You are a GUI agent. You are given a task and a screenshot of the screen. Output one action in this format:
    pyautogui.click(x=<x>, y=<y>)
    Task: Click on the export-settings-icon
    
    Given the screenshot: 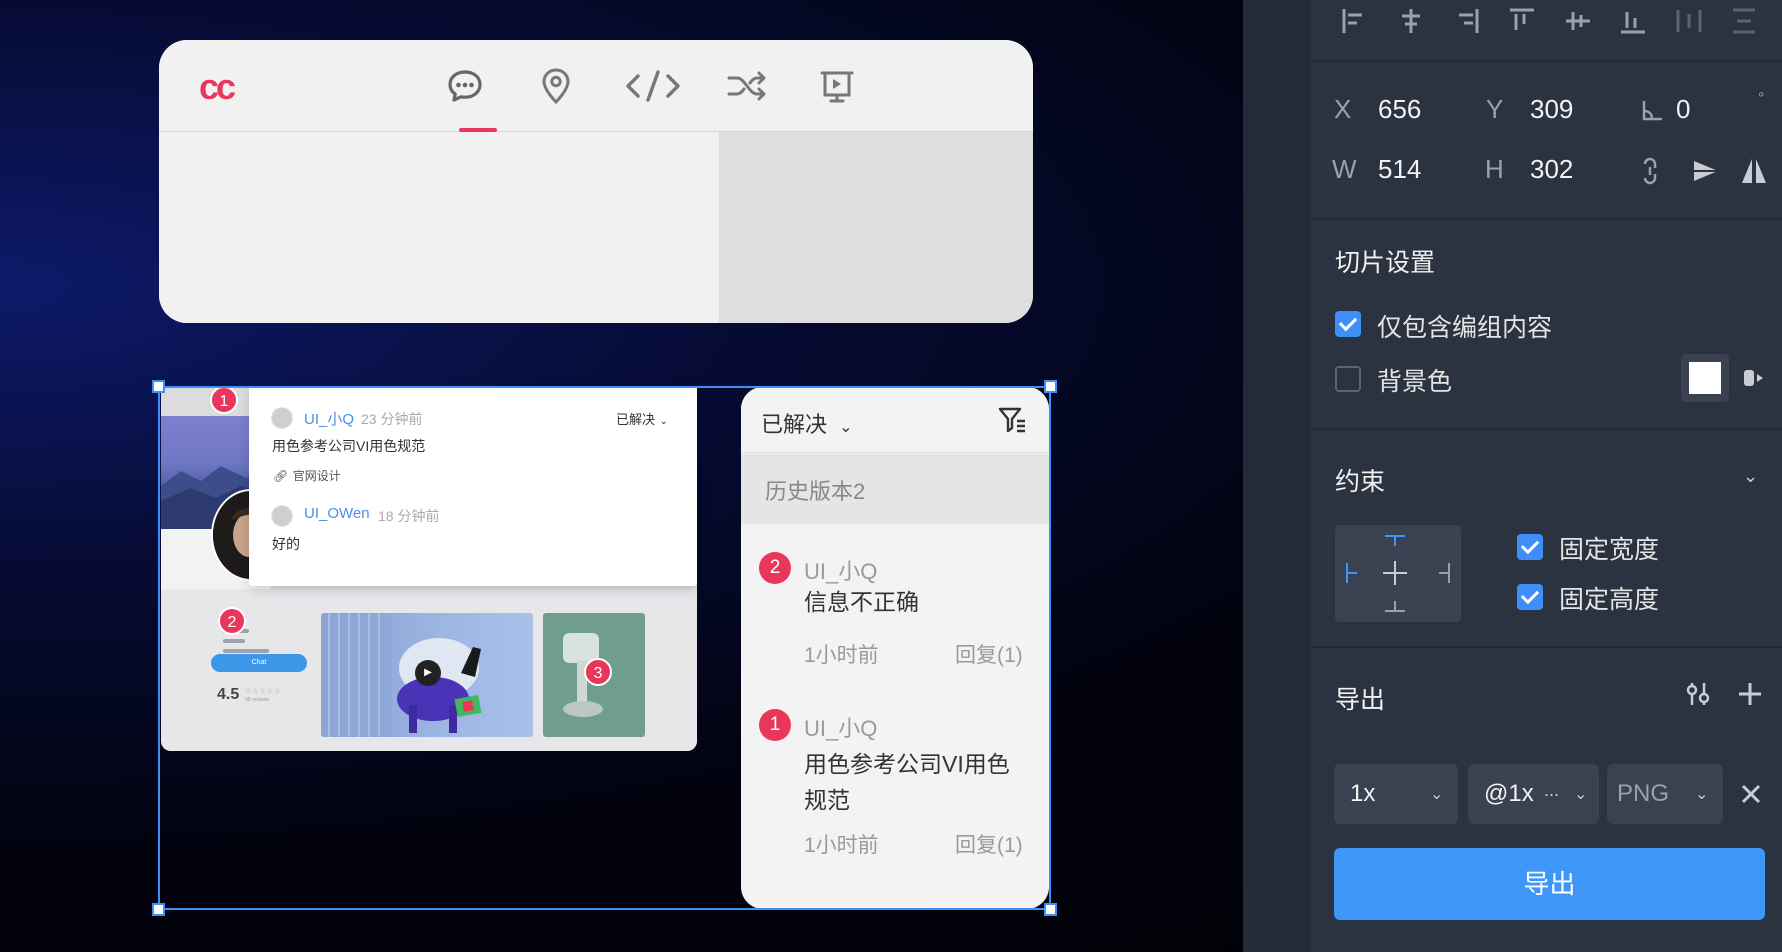 What is the action you would take?
    pyautogui.click(x=1698, y=694)
    